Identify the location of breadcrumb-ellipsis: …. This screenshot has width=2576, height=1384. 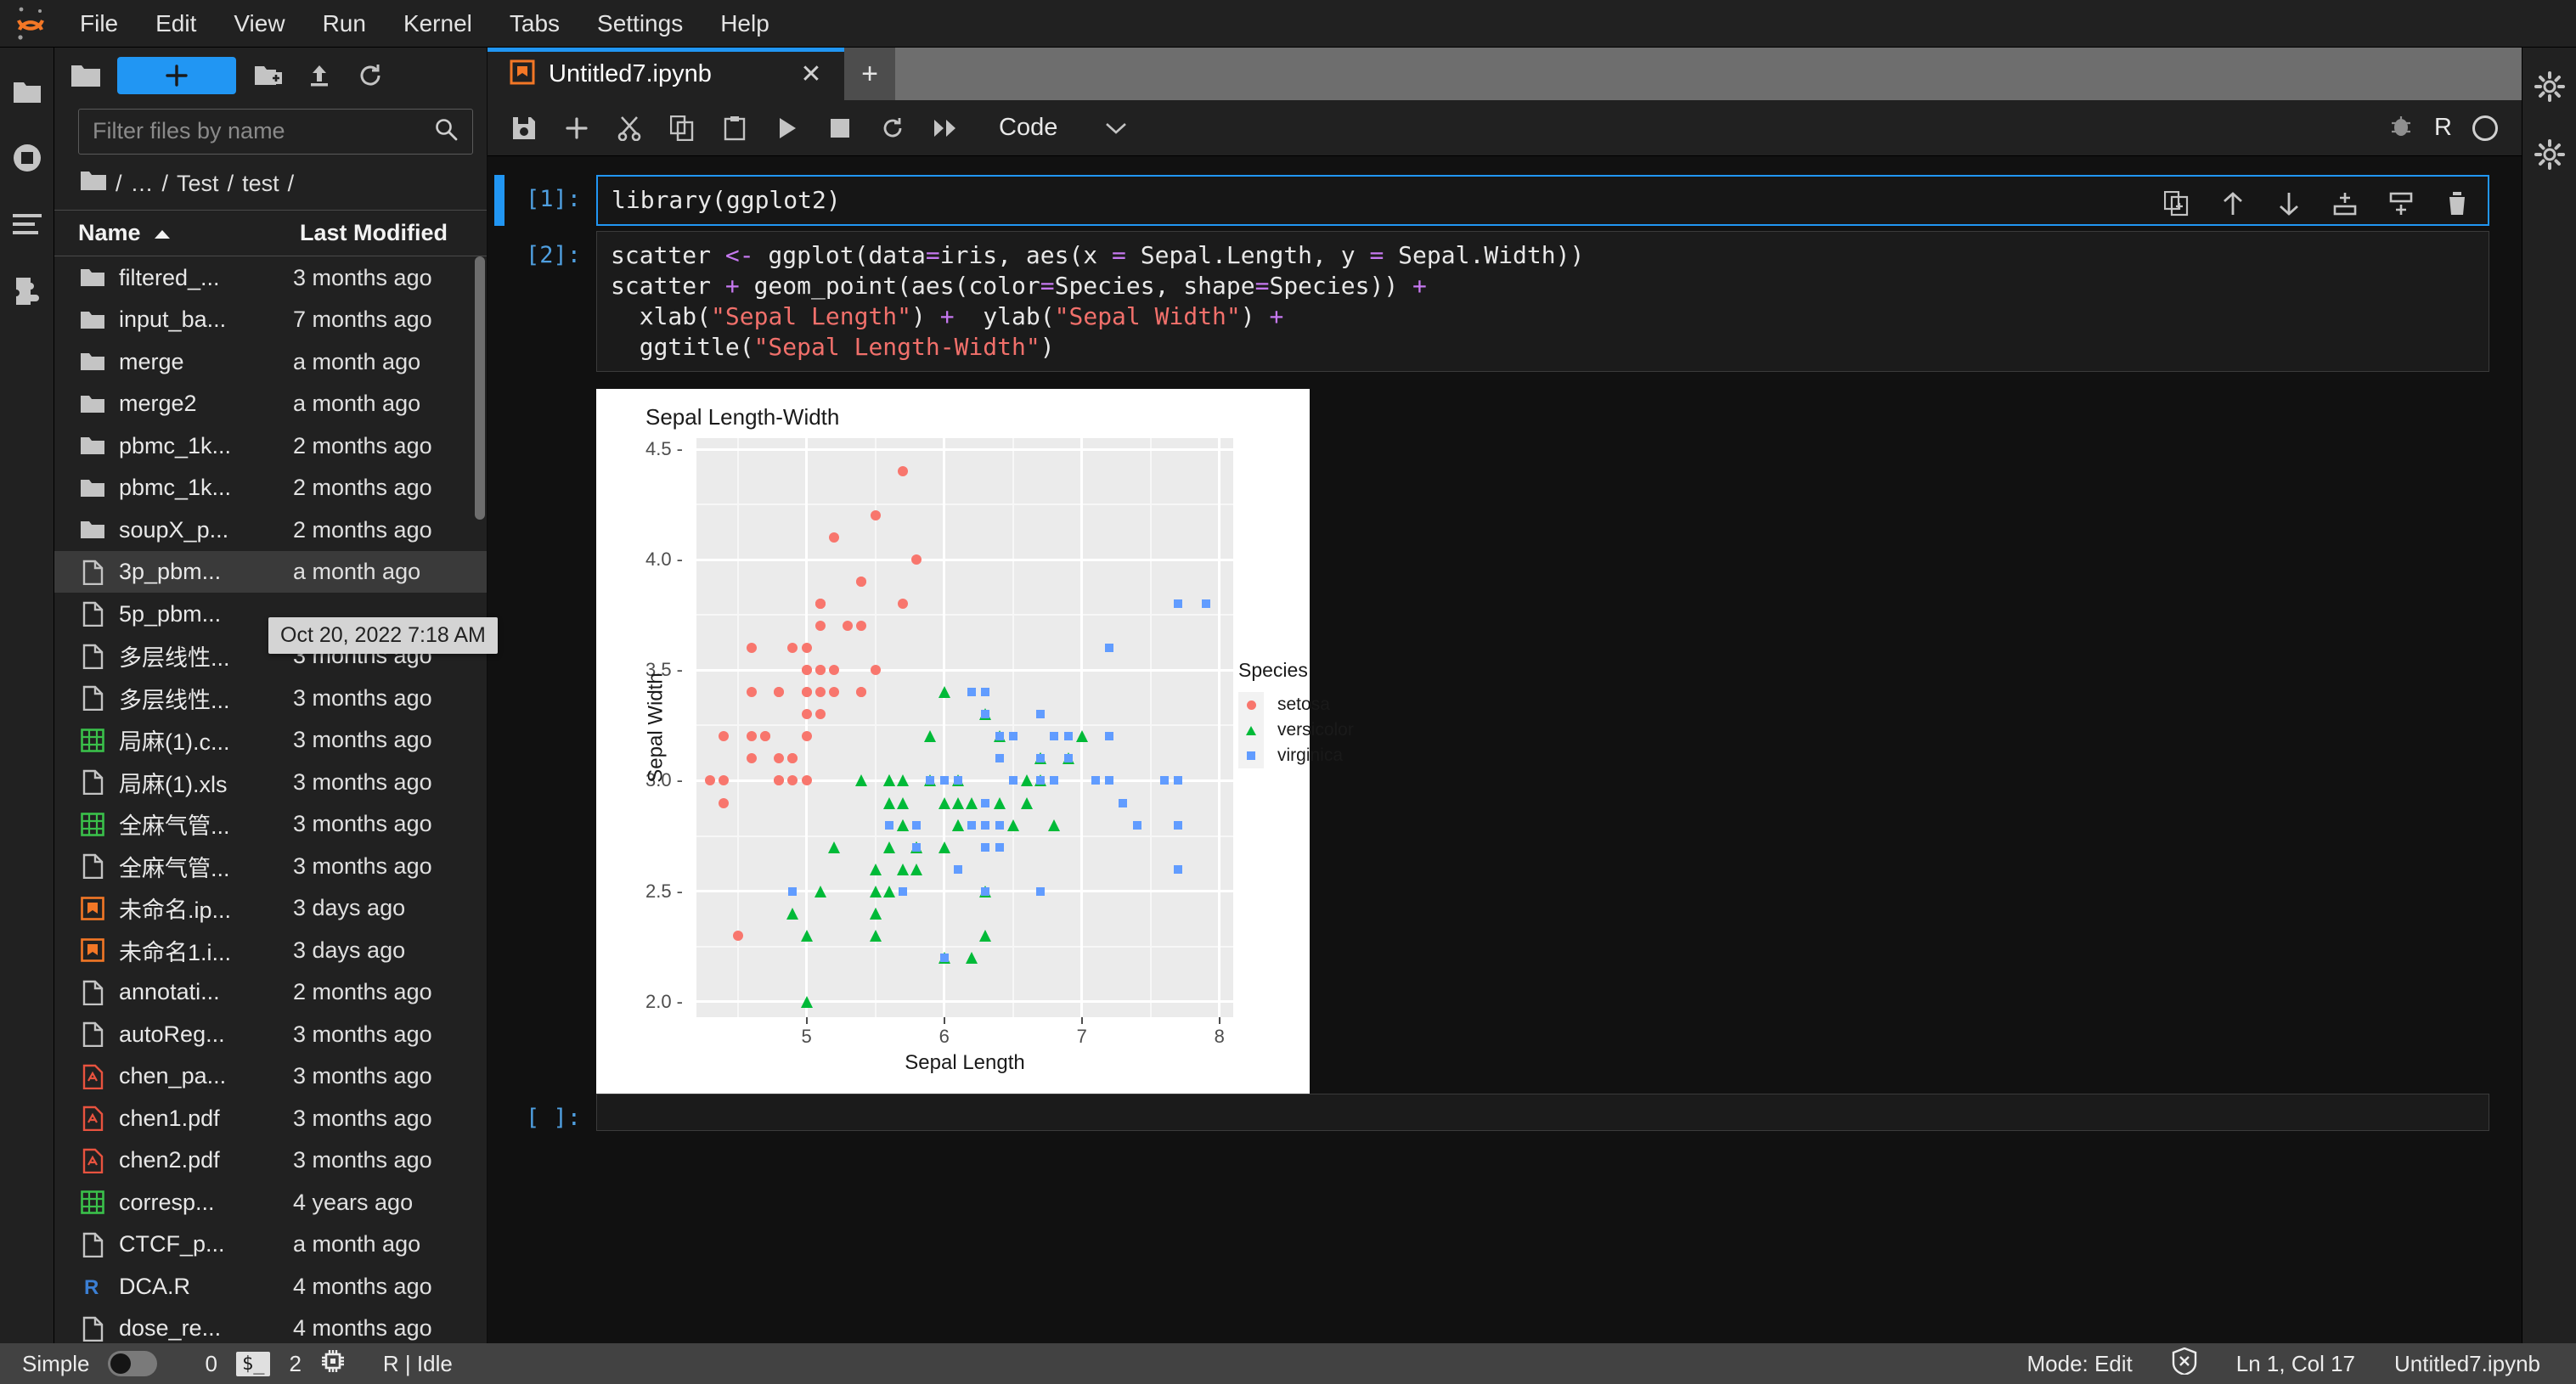
(142, 184).